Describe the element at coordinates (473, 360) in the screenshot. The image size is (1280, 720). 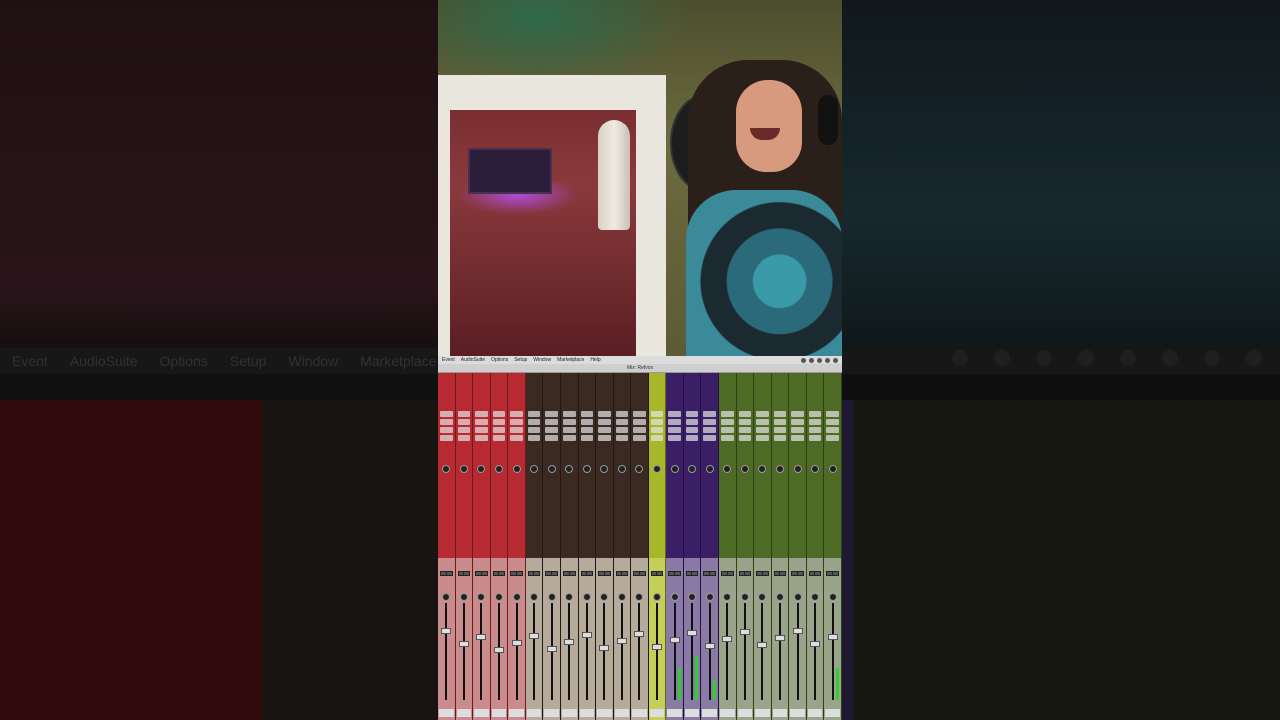
I see `daw-menu-audiosuite: AudioSuite` at that location.